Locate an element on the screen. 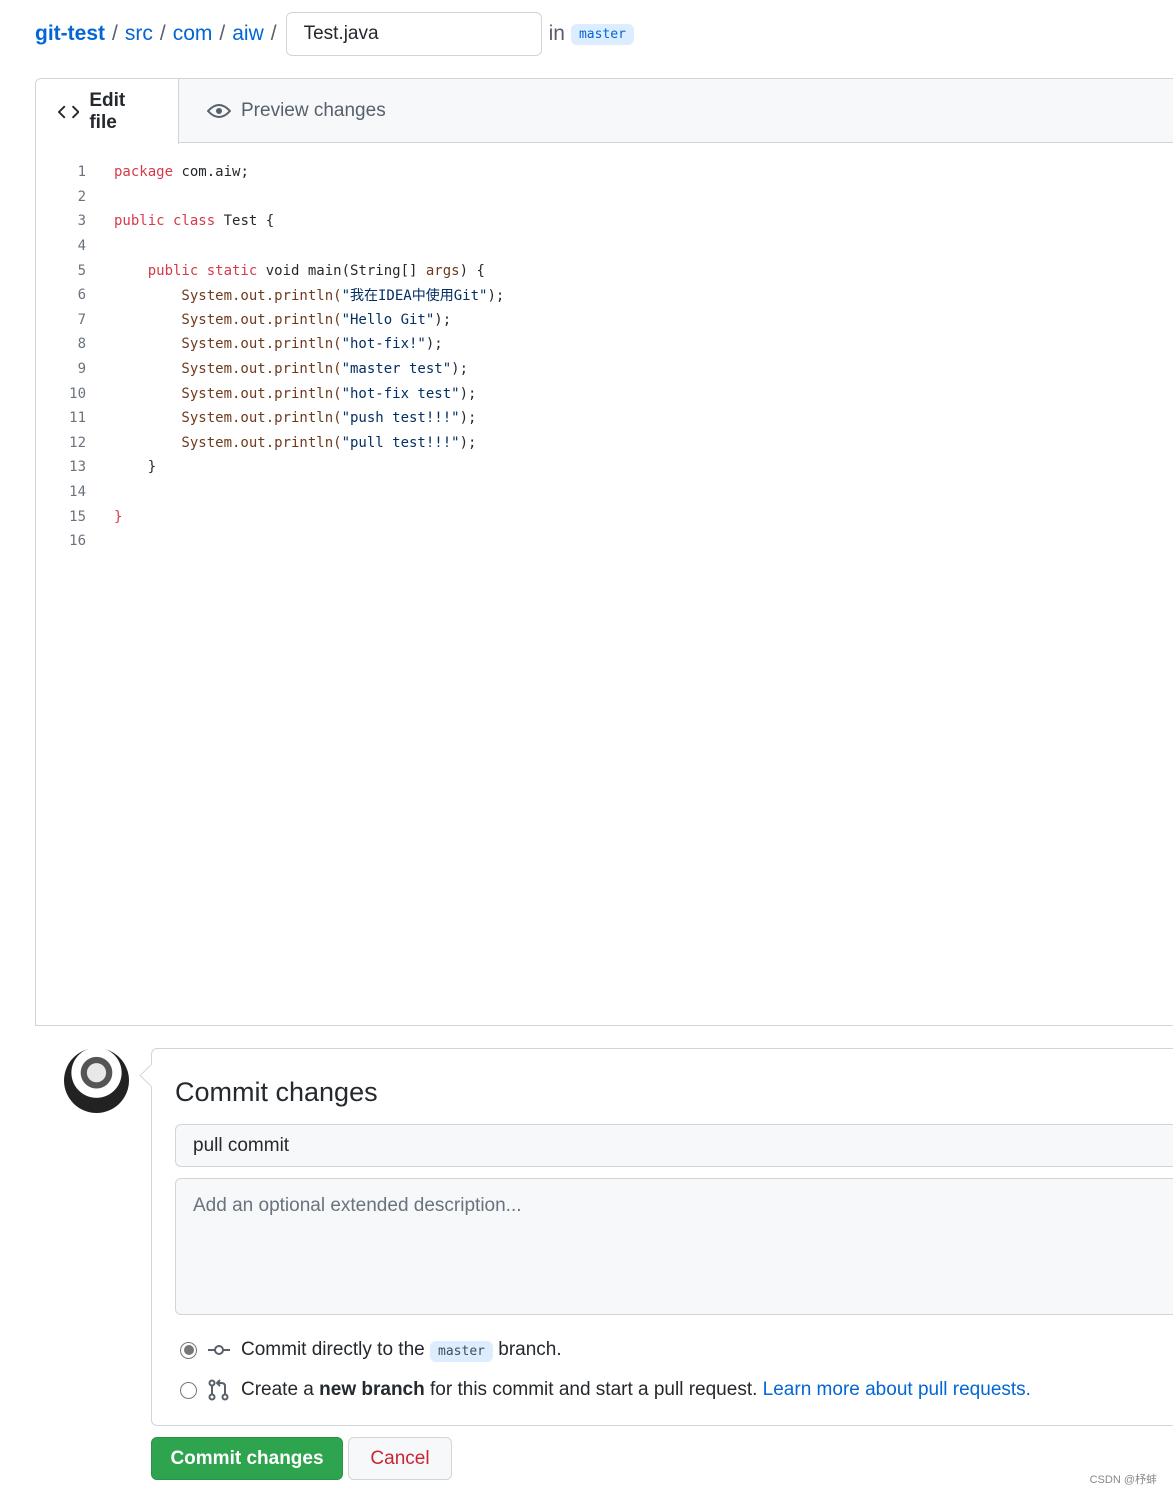  code-line: 9 System.out.println("master test"); is located at coordinates (604, 369).